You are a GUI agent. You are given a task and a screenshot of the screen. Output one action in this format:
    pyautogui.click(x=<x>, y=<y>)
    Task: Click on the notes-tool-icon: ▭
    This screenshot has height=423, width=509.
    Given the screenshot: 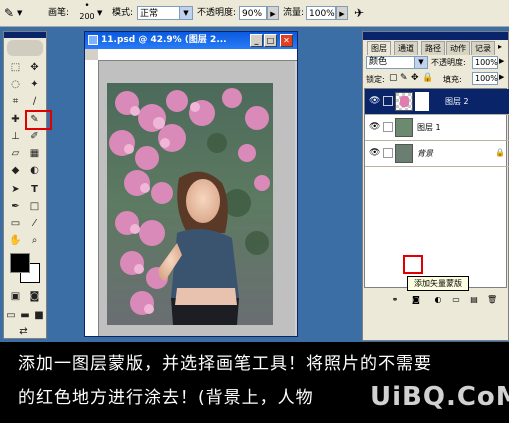 What is the action you would take?
    pyautogui.click(x=15, y=223)
    